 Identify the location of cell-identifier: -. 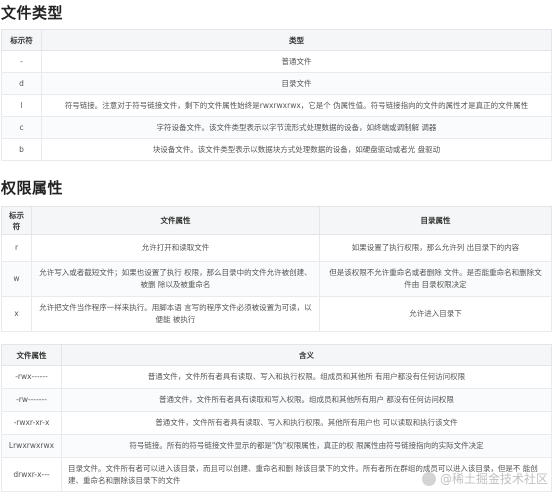
(21, 61).